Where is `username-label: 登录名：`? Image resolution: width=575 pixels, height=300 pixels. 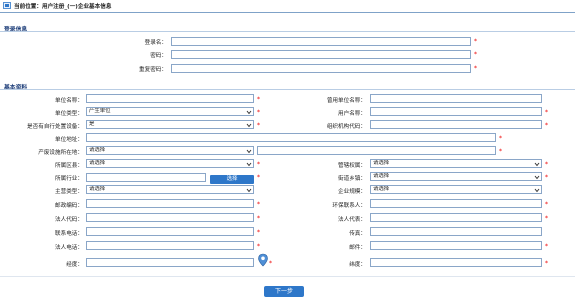
username-label: 登录名： is located at coordinates (155, 43).